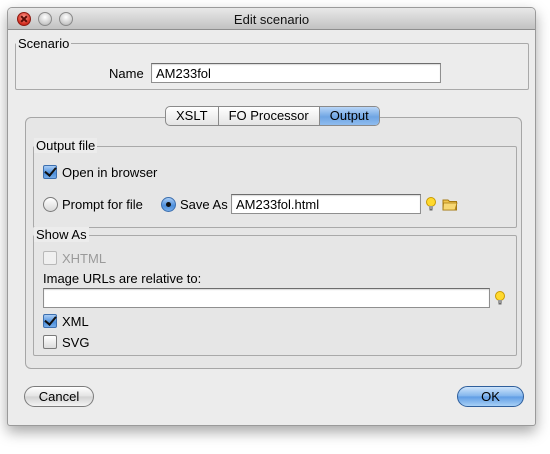  Describe the element at coordinates (204, 204) in the screenshot. I see `save-as-label: Save As` at that location.